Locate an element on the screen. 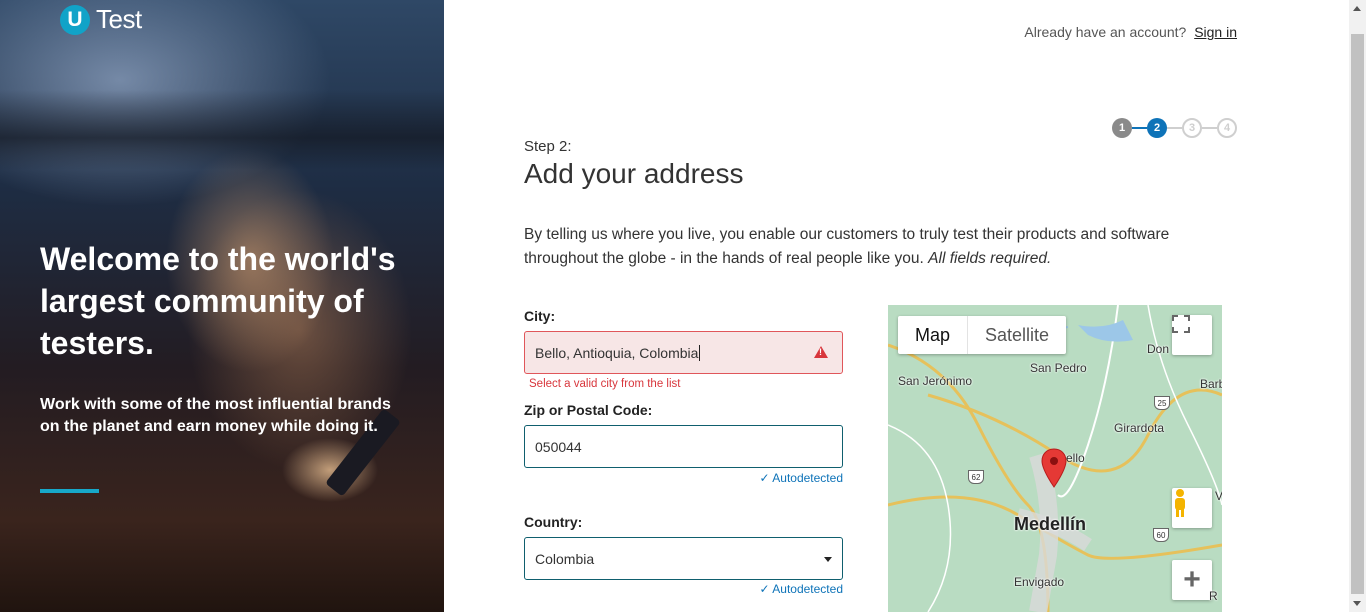 Image resolution: width=1366 pixels, height=612 pixels. progress-stepper: 1 2 3 4 is located at coordinates (1174, 128).